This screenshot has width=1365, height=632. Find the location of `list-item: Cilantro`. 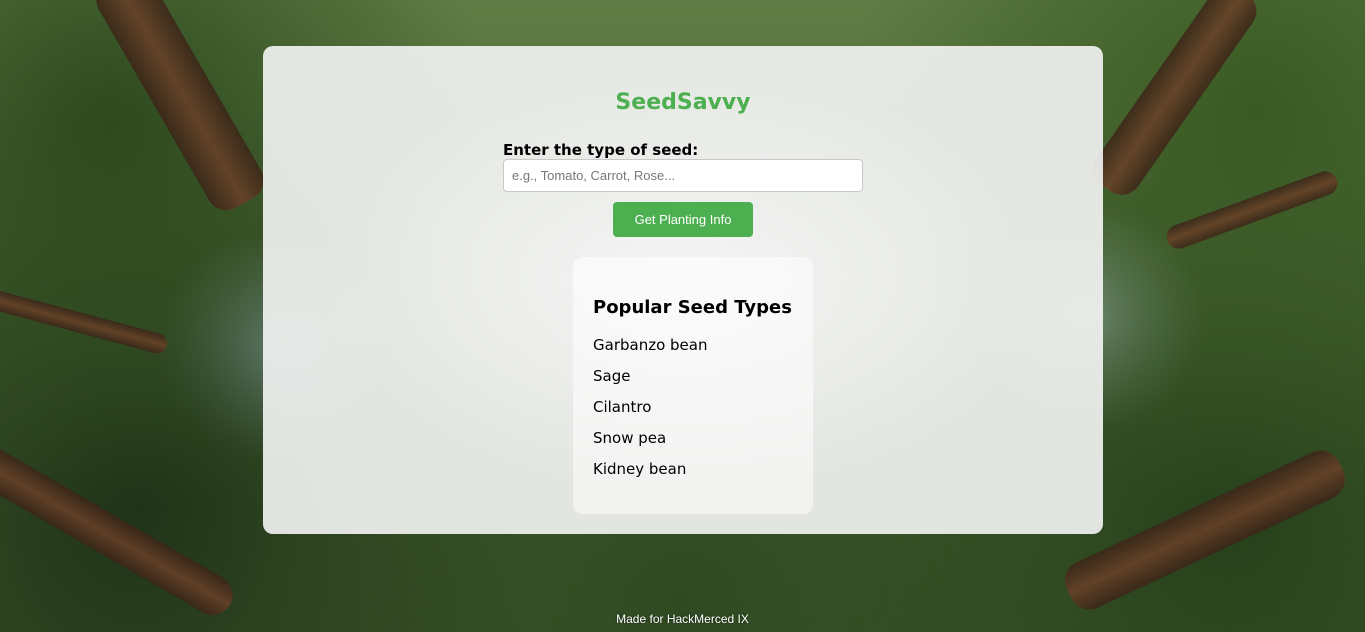

list-item: Cilantro is located at coordinates (693, 407).